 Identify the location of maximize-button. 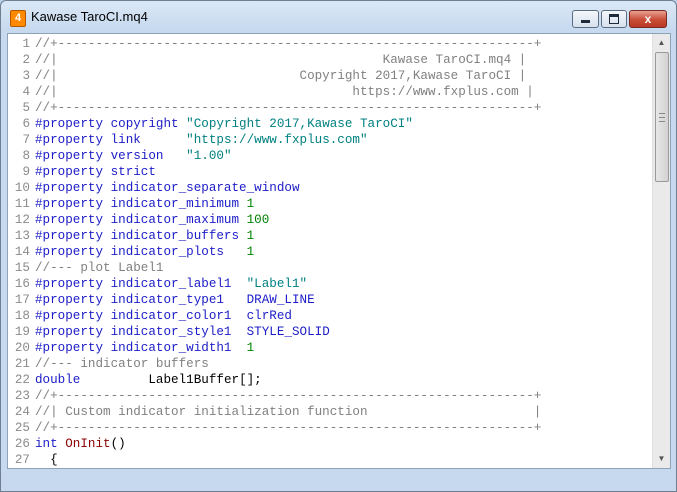
(614, 19).